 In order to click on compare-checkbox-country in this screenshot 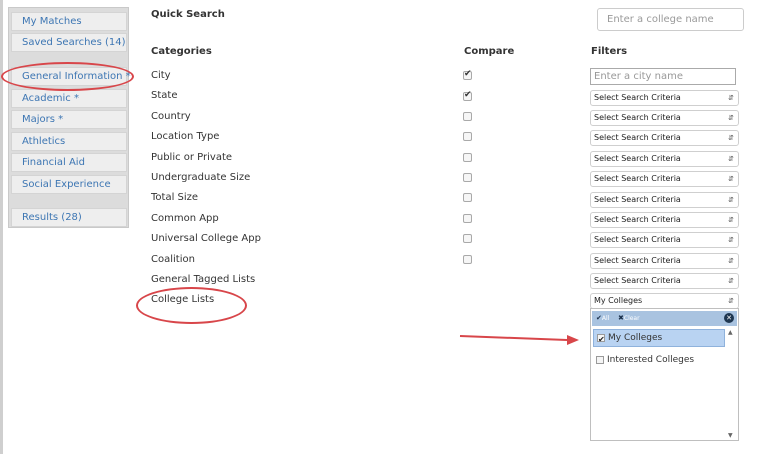, I will do `click(467, 116)`.